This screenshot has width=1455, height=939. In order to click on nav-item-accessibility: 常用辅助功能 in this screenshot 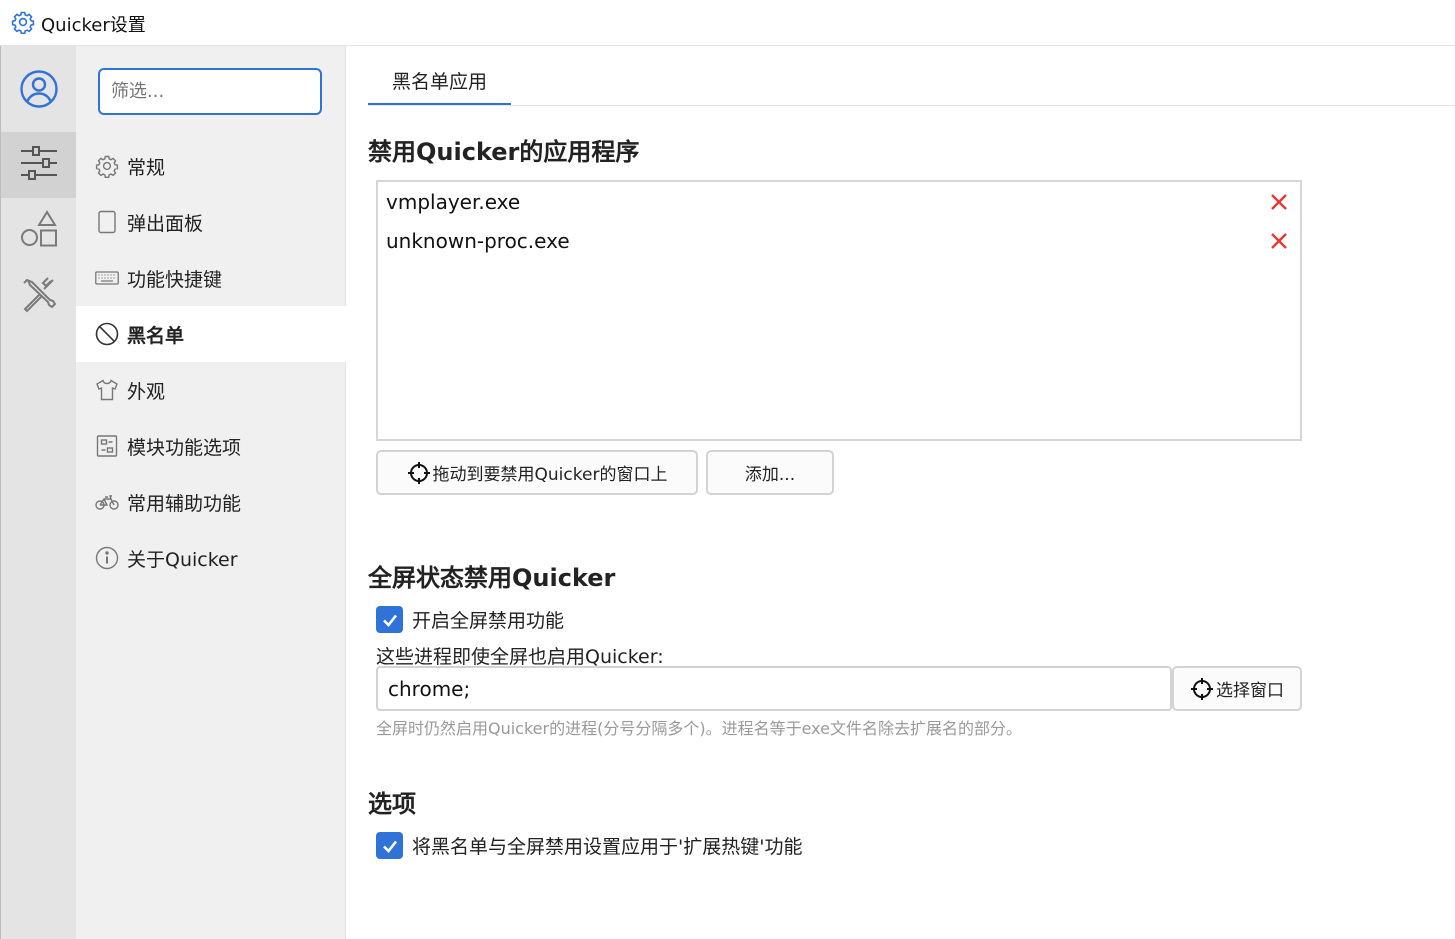, I will do `click(211, 502)`.